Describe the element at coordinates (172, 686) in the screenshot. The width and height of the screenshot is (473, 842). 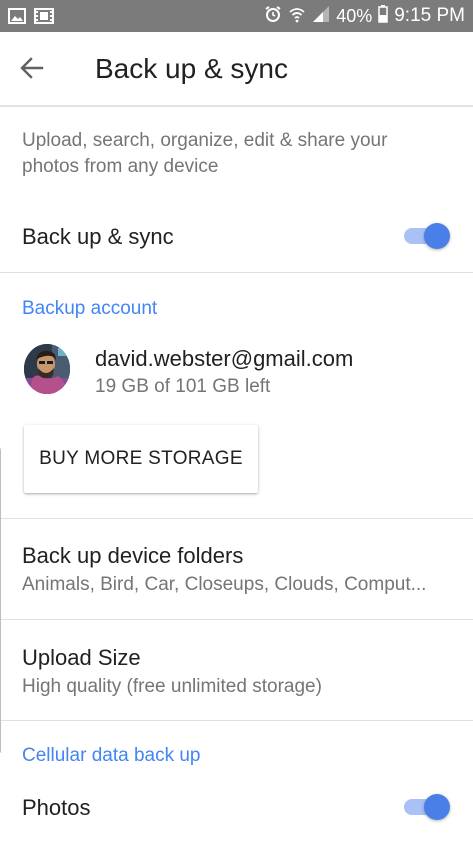
I see `upload-size-subtitle: High quality (free unlimited storage)` at that location.